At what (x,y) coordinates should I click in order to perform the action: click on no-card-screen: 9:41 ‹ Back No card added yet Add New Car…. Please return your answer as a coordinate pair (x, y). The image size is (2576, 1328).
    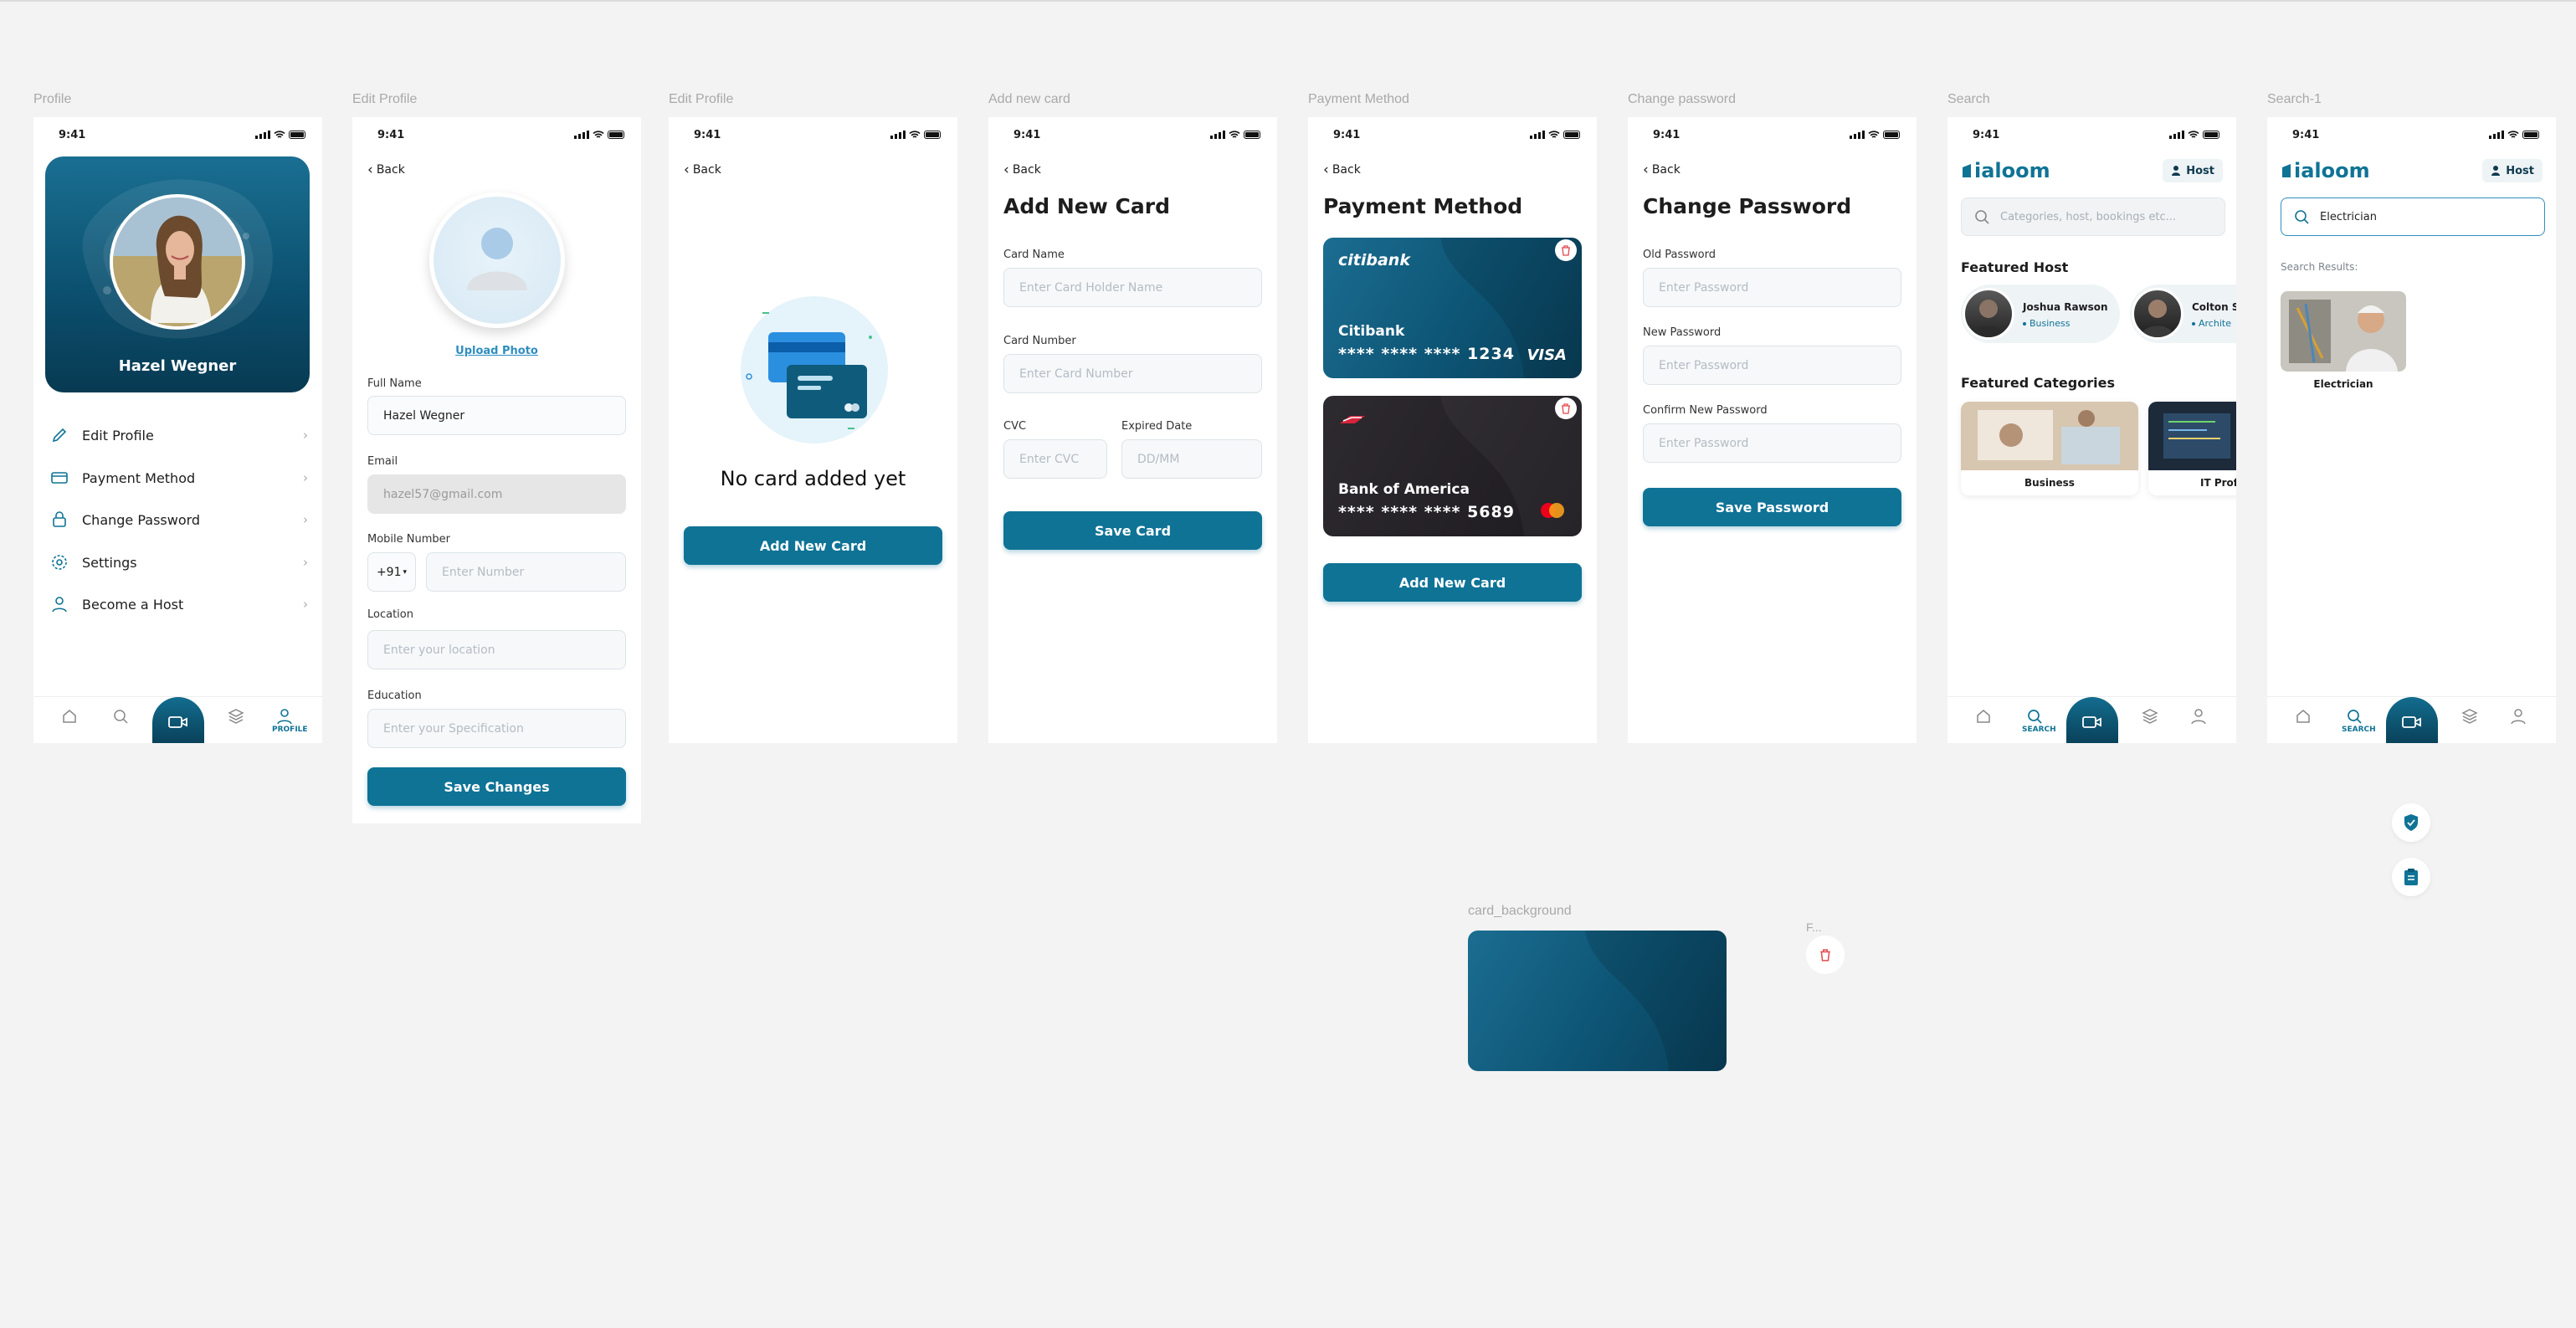
    Looking at the image, I should click on (813, 430).